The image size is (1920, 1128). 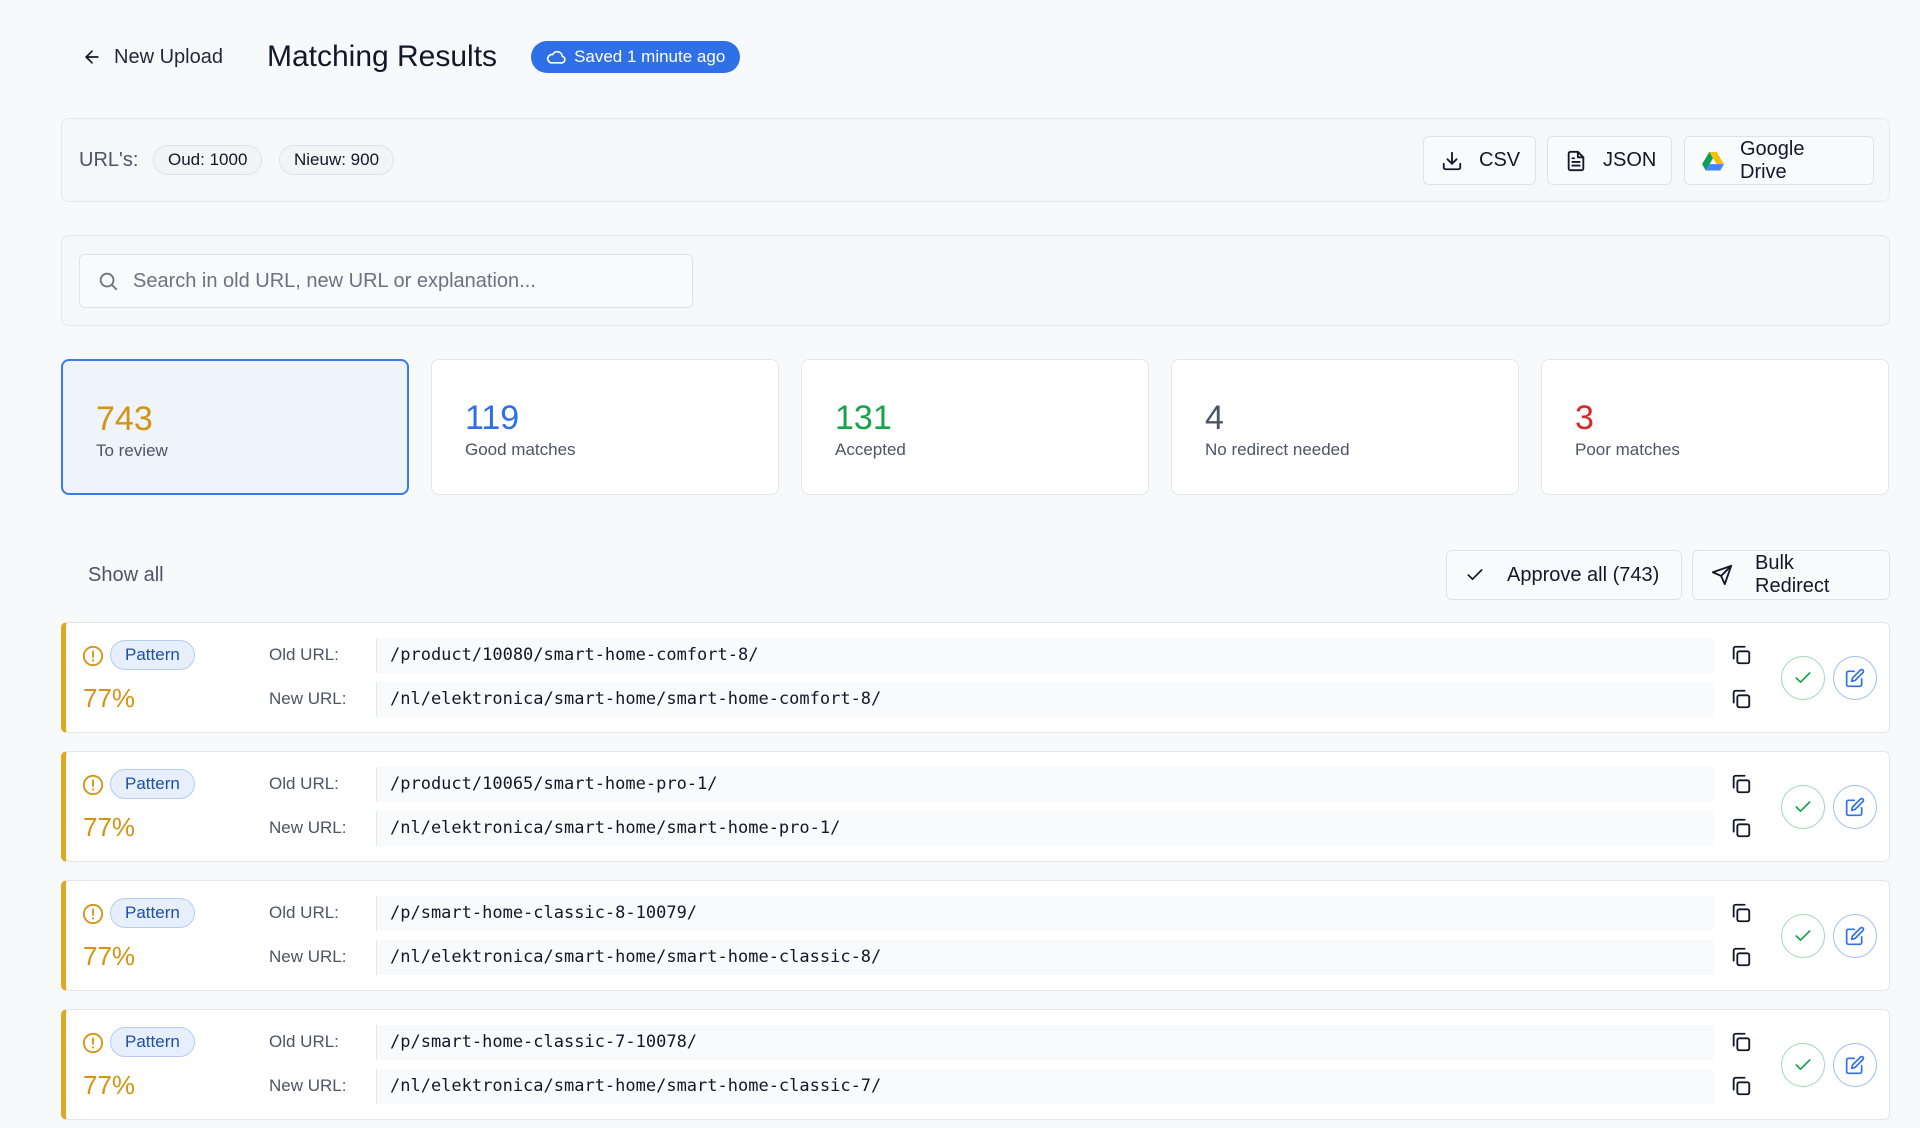 I want to click on stat-value: 4, so click(x=1214, y=418).